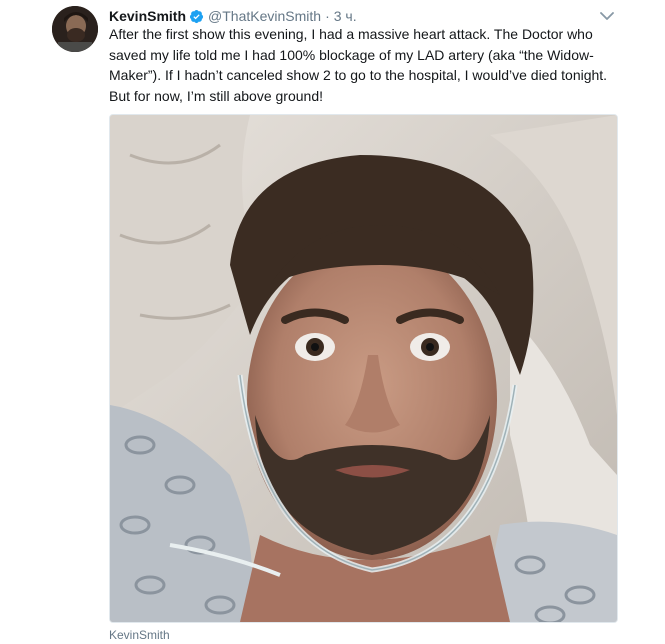  I want to click on verified-badge-icon, so click(196, 16).